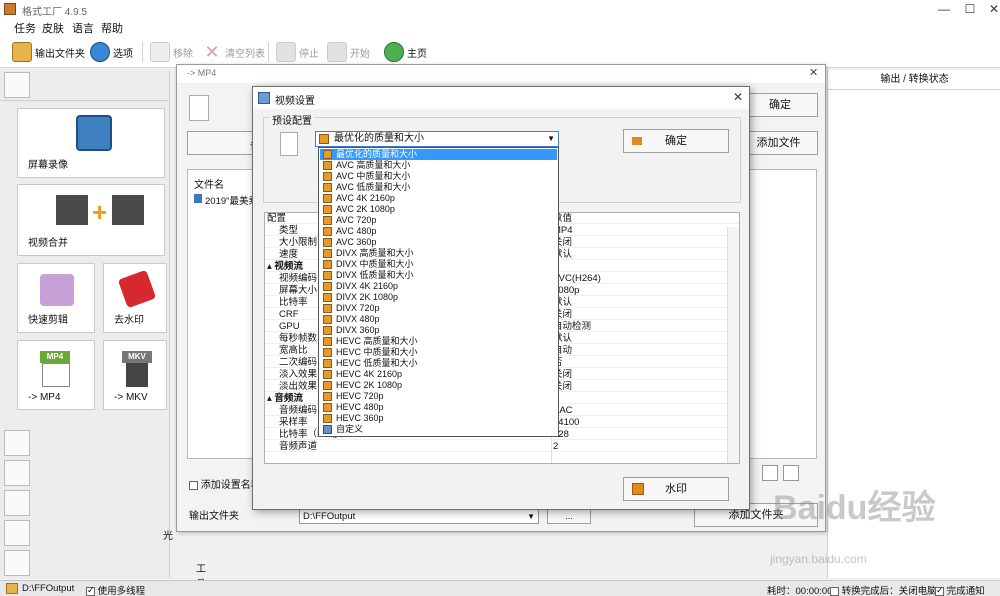  What do you see at coordinates (438, 429) in the screenshot?
I see `dropdown-item: 自定义` at bounding box center [438, 429].